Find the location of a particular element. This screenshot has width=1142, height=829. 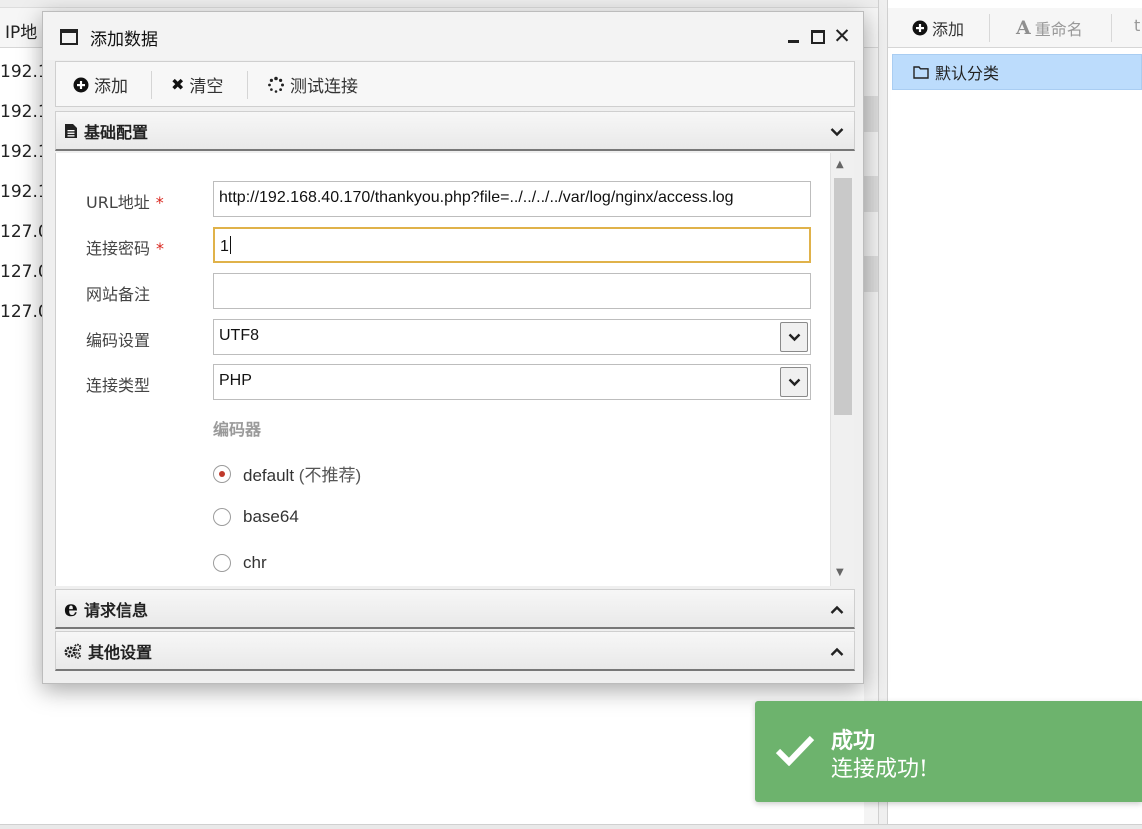

type-value: PHP is located at coordinates (235, 380).